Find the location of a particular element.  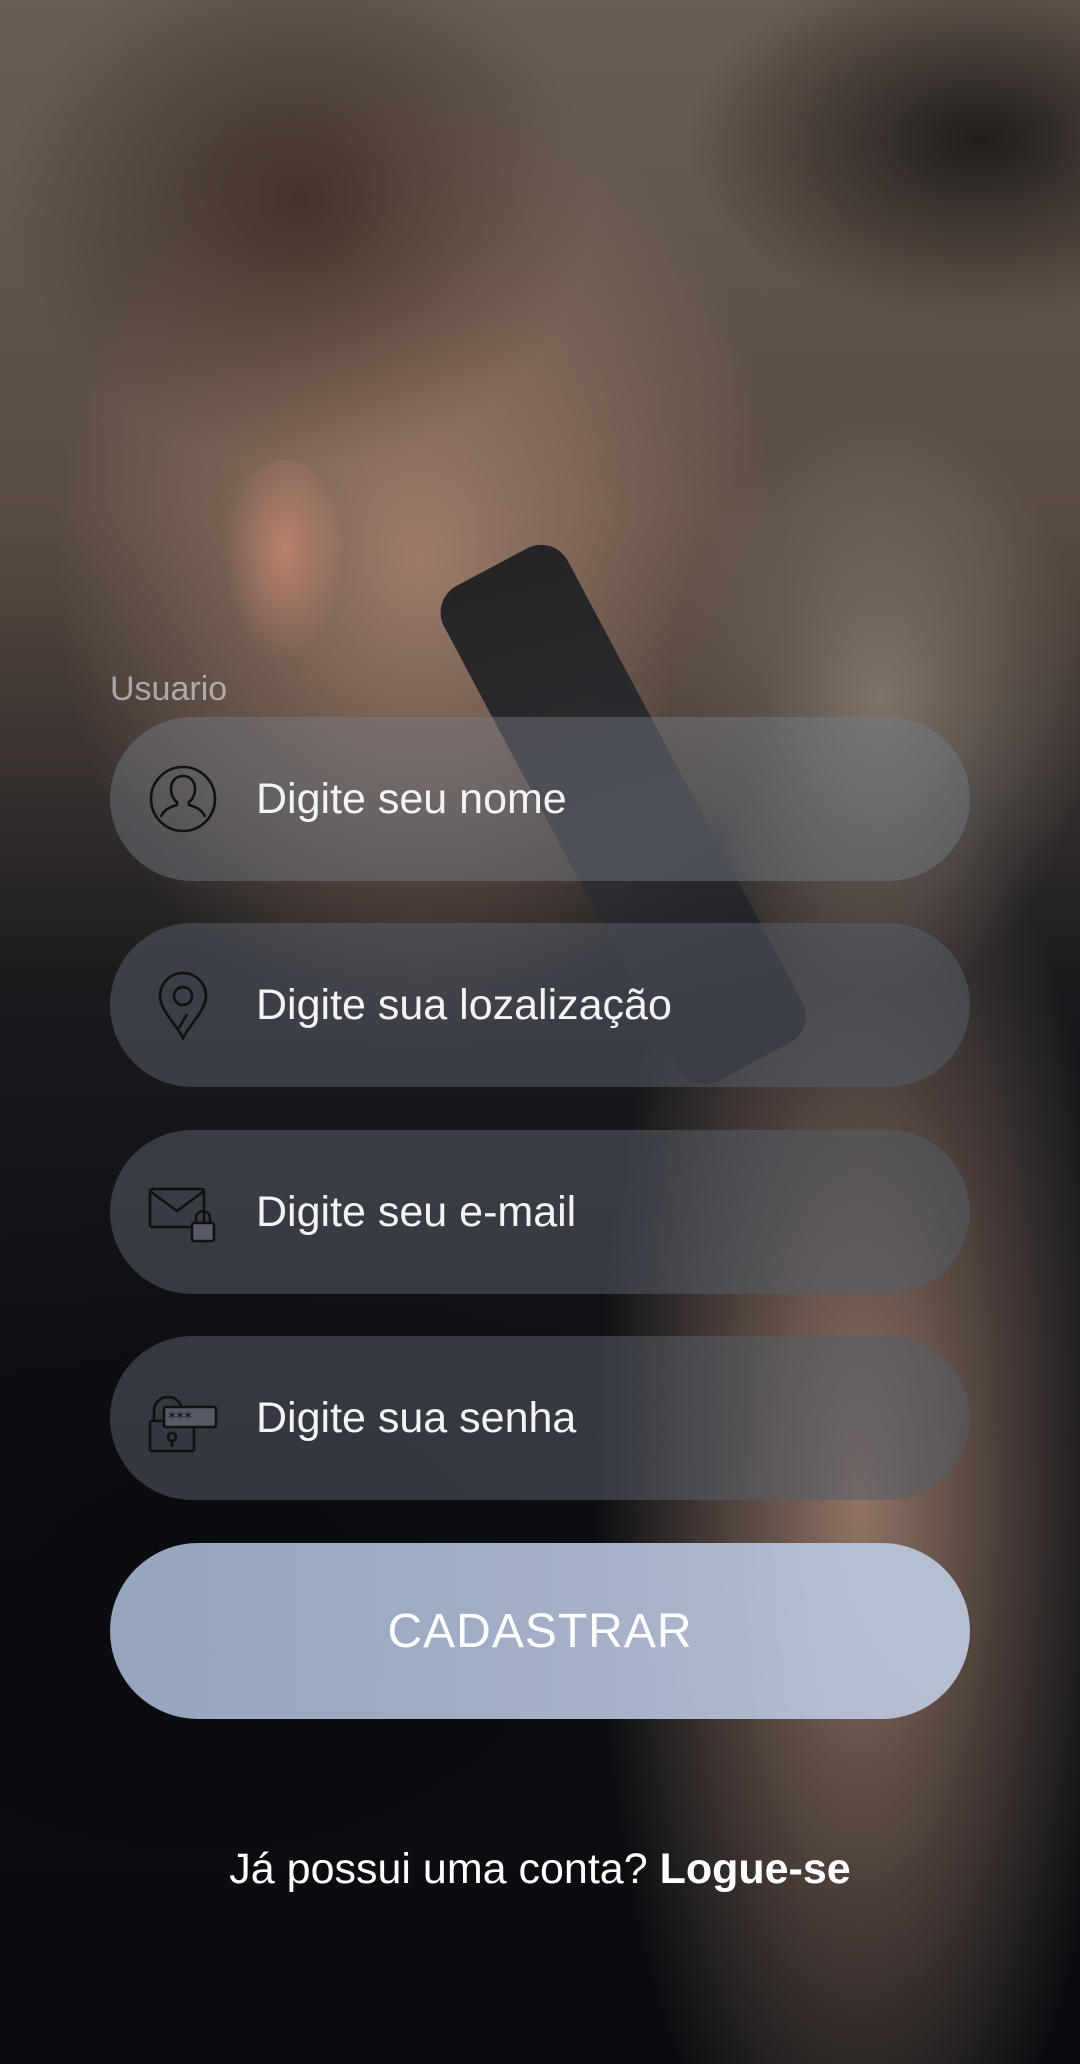

name-field is located at coordinates (540, 799).